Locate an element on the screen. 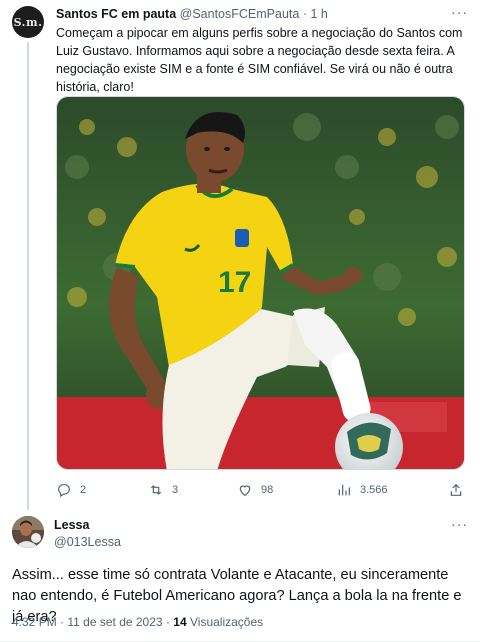 Image resolution: width=480 pixels, height=642 pixels. share-button is located at coordinates (460, 490).